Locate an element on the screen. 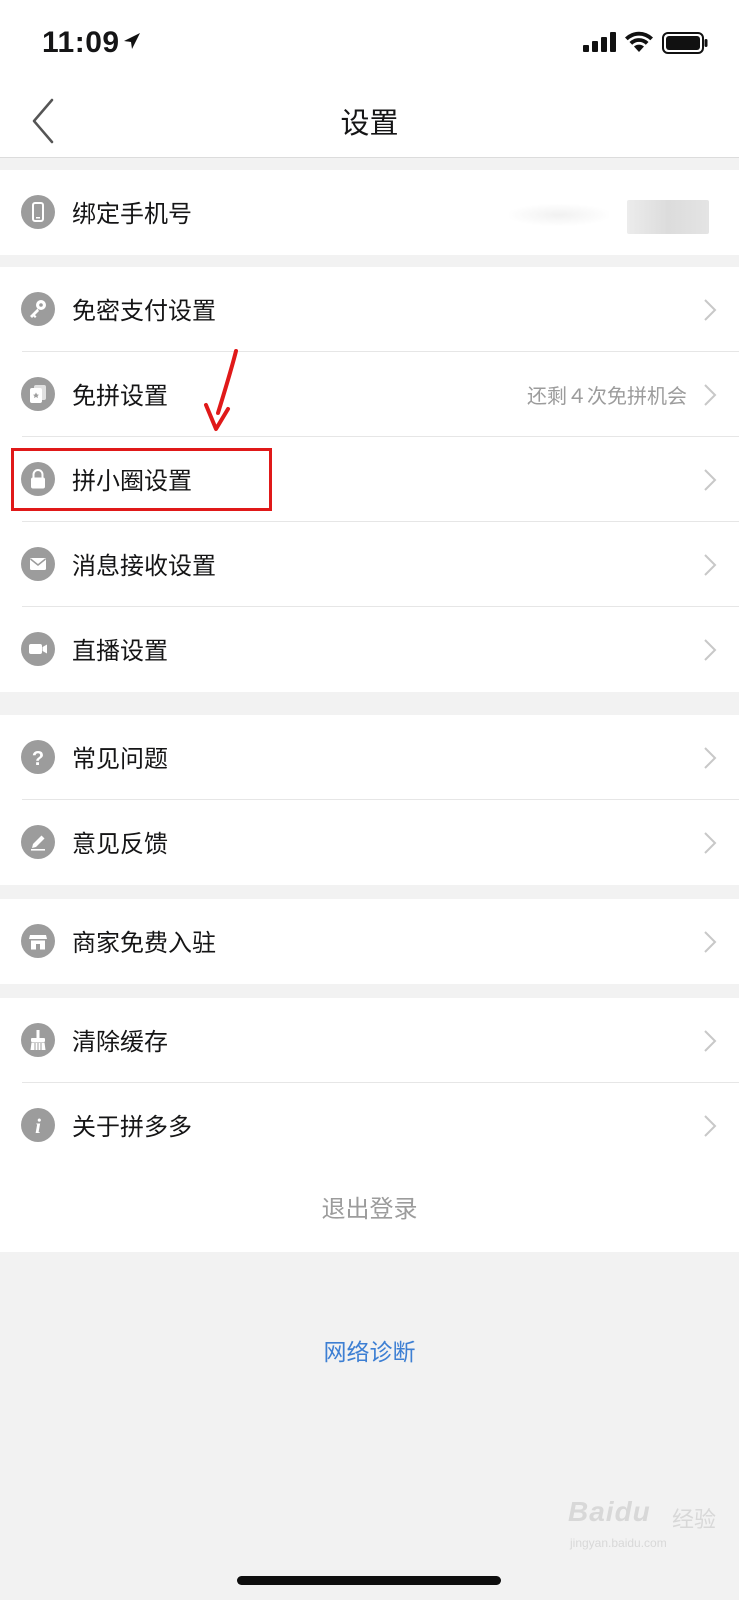  settings-group-merchant: 商家免费入驻 is located at coordinates (369, 941).